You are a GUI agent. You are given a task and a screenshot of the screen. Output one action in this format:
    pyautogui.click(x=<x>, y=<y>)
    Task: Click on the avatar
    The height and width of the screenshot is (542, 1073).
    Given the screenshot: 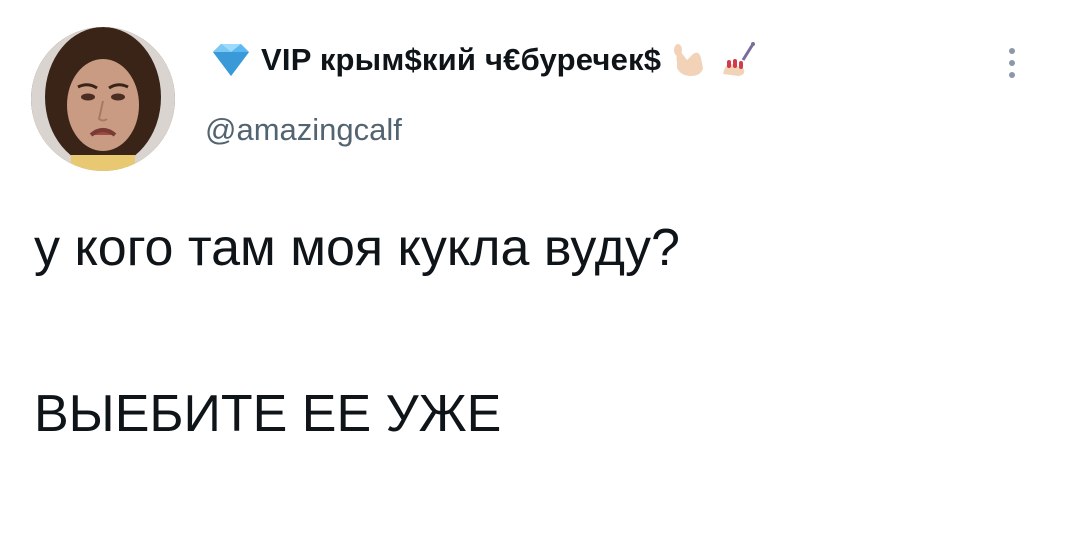 What is the action you would take?
    pyautogui.click(x=103, y=99)
    